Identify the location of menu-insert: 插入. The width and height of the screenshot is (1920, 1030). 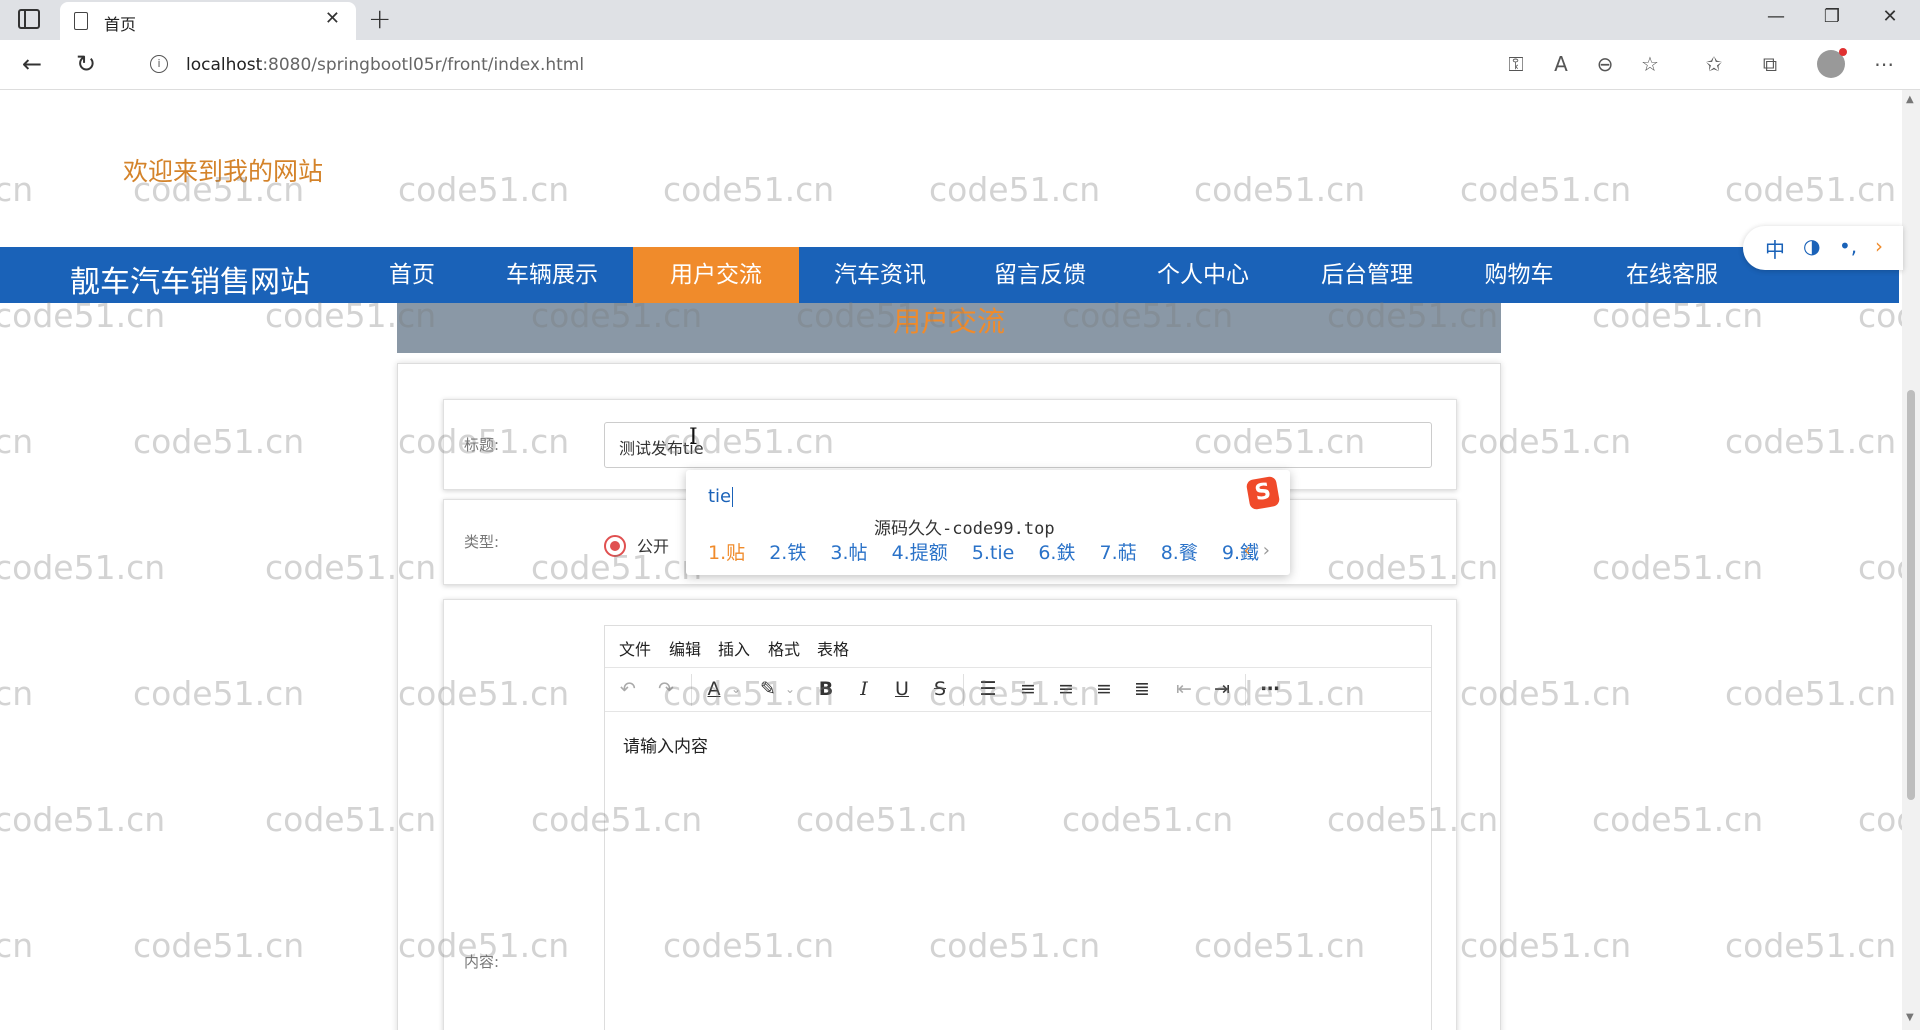
(734, 648).